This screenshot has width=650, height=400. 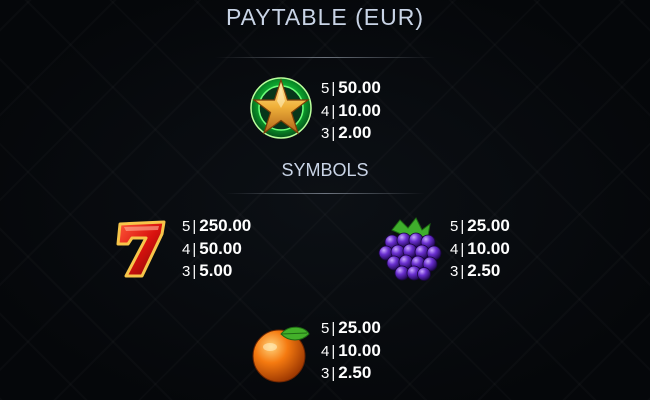 What do you see at coordinates (281, 108) in the screenshot?
I see `star-icon` at bounding box center [281, 108].